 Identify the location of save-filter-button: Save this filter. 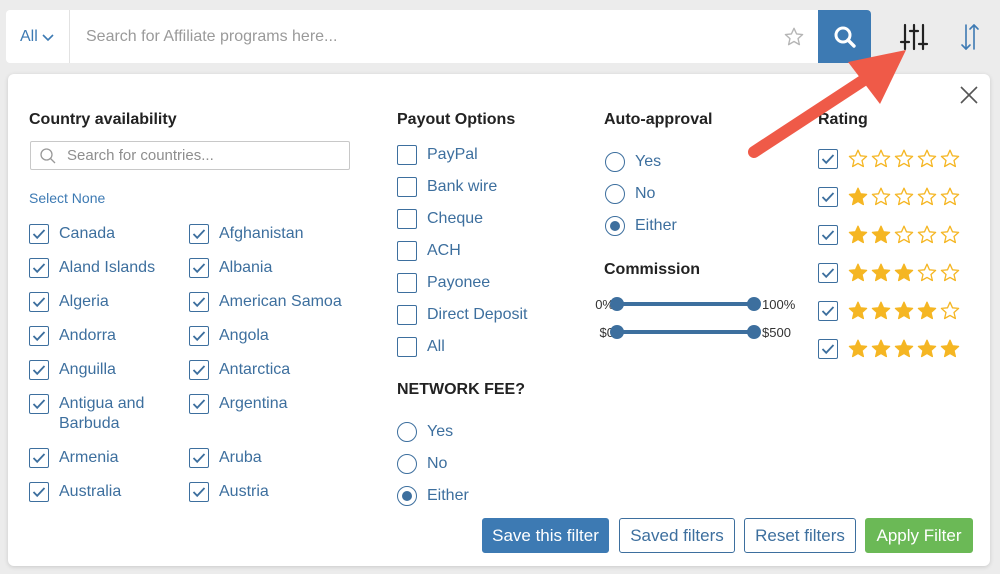
(545, 535).